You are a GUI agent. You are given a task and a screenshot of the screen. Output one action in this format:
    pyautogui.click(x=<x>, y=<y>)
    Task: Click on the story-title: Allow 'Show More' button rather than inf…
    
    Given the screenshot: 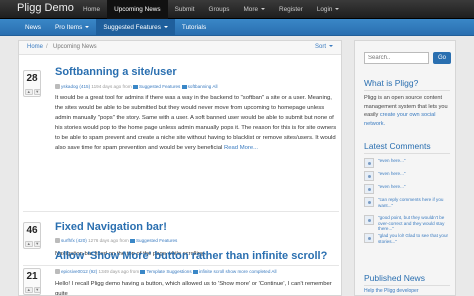 What is the action you would take?
    pyautogui.click(x=191, y=256)
    